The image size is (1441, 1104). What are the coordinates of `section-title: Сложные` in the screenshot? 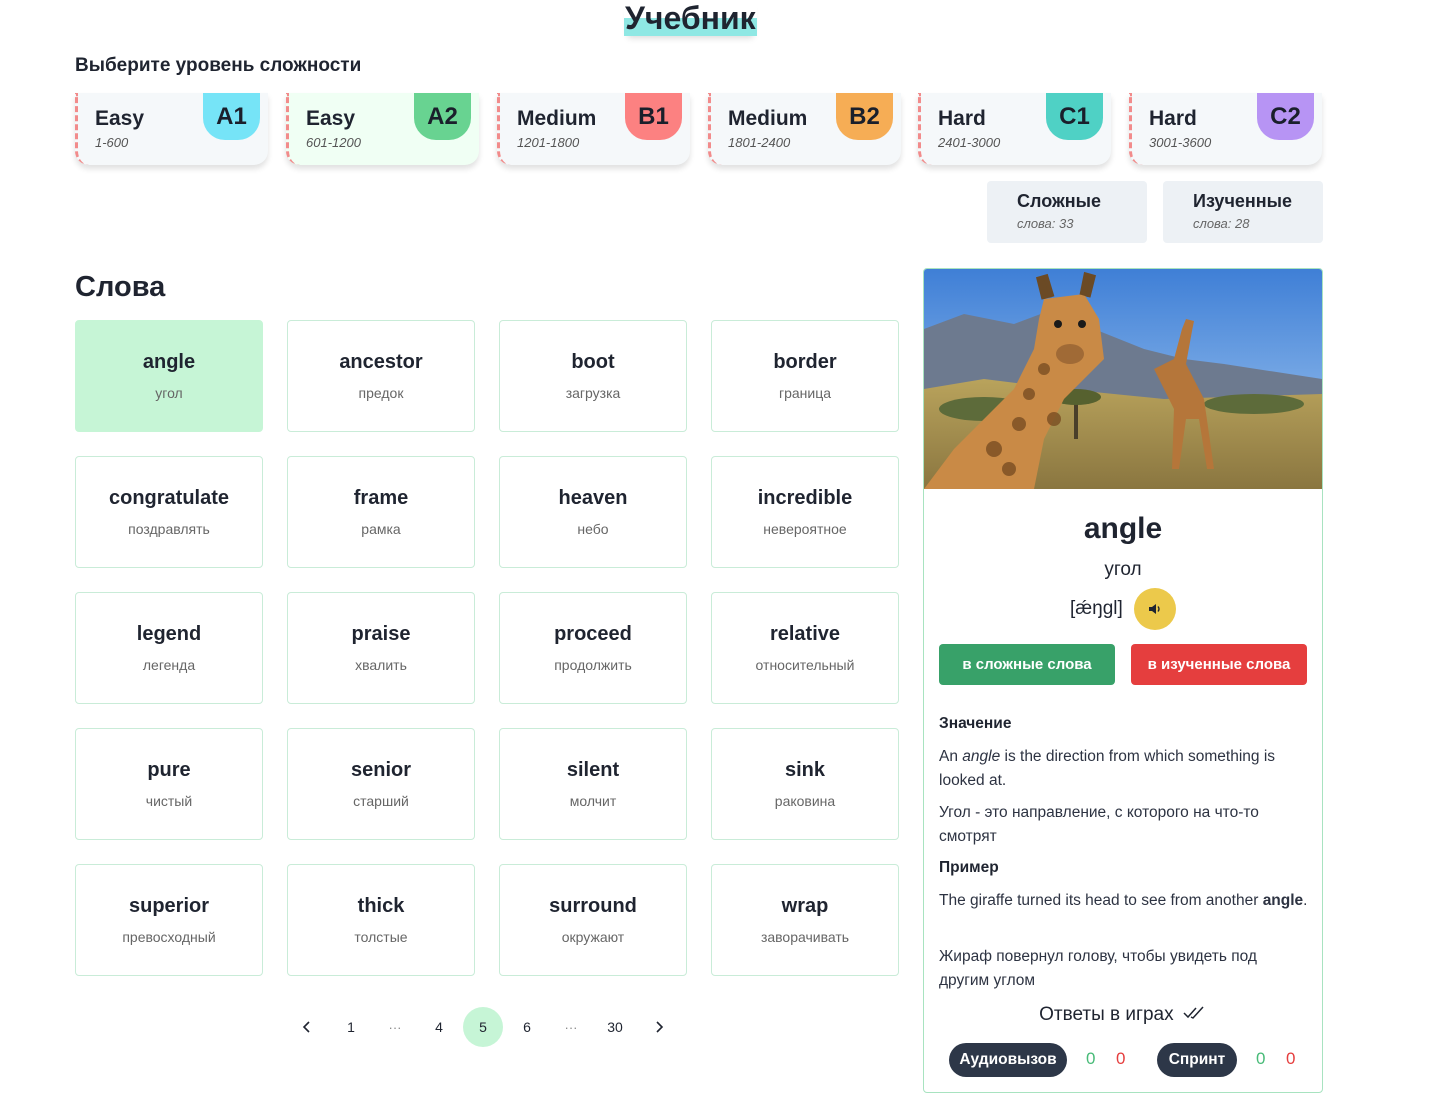 It's located at (1059, 201).